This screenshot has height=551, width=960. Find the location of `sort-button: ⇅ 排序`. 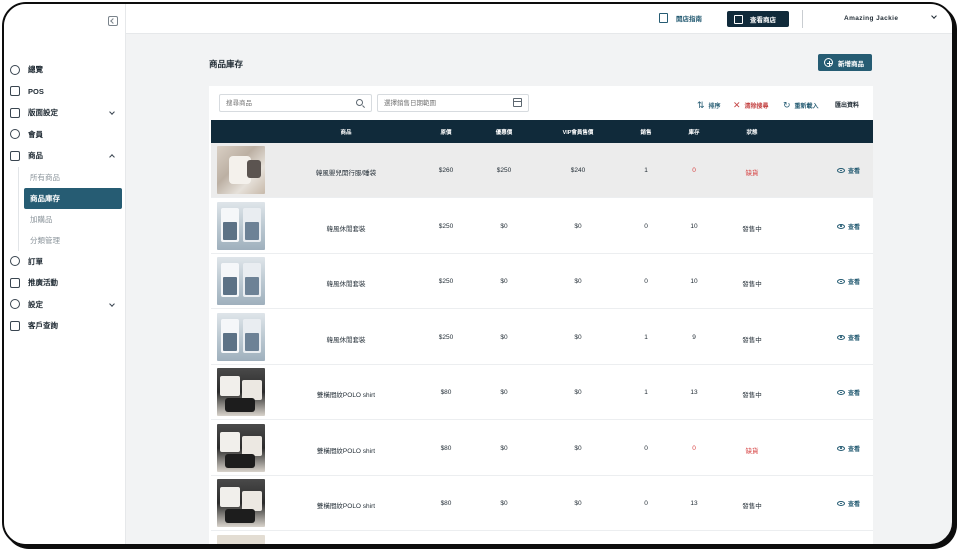

sort-button: ⇅ 排序 is located at coordinates (709, 105).